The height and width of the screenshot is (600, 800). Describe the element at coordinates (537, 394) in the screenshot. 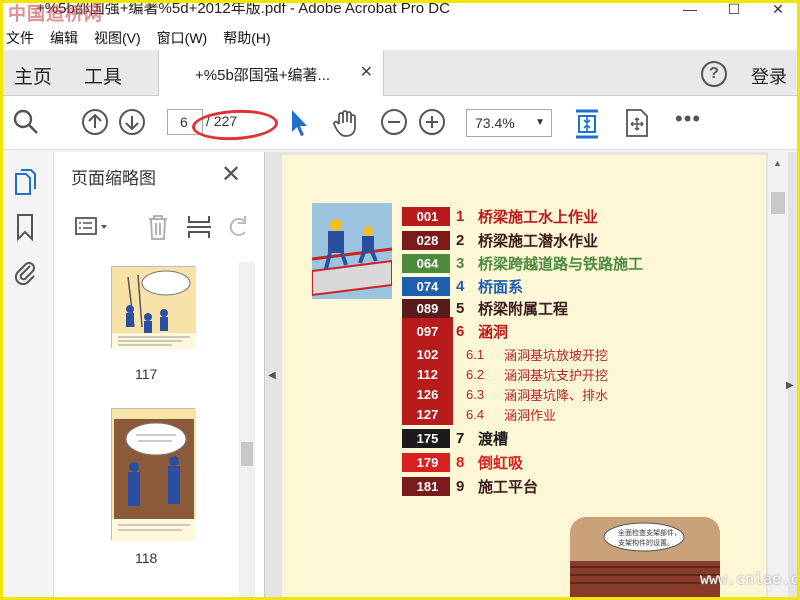

I see `toc-sub-entry: 6.3 涵洞基坑降、排水` at that location.